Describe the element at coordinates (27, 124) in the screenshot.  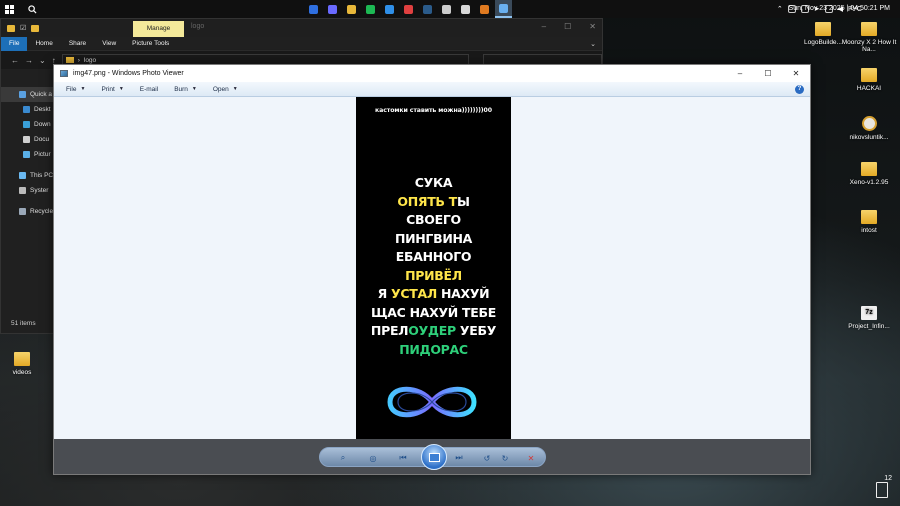
I see `nav-item: Down` at that location.